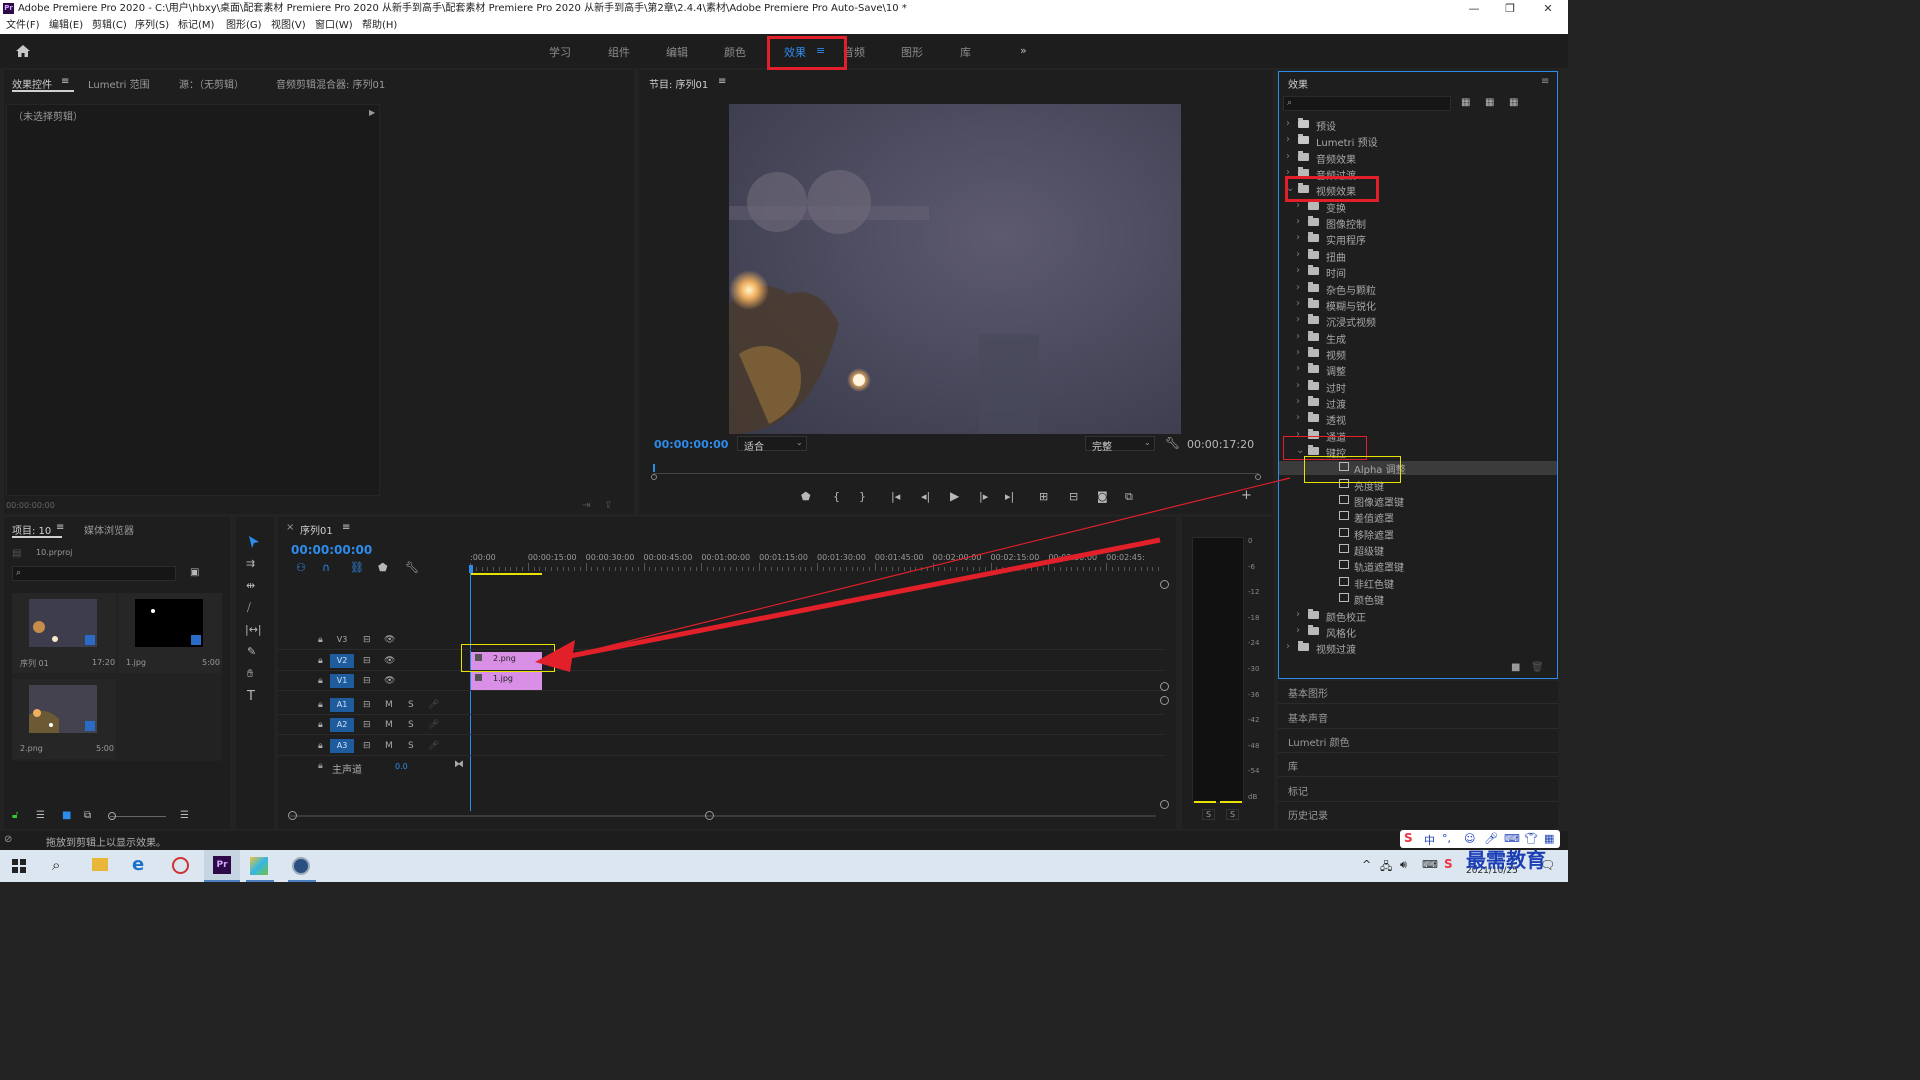 The height and width of the screenshot is (1080, 1920). What do you see at coordinates (1298, 790) in the screenshot?
I see `panel-markers: 标记` at bounding box center [1298, 790].